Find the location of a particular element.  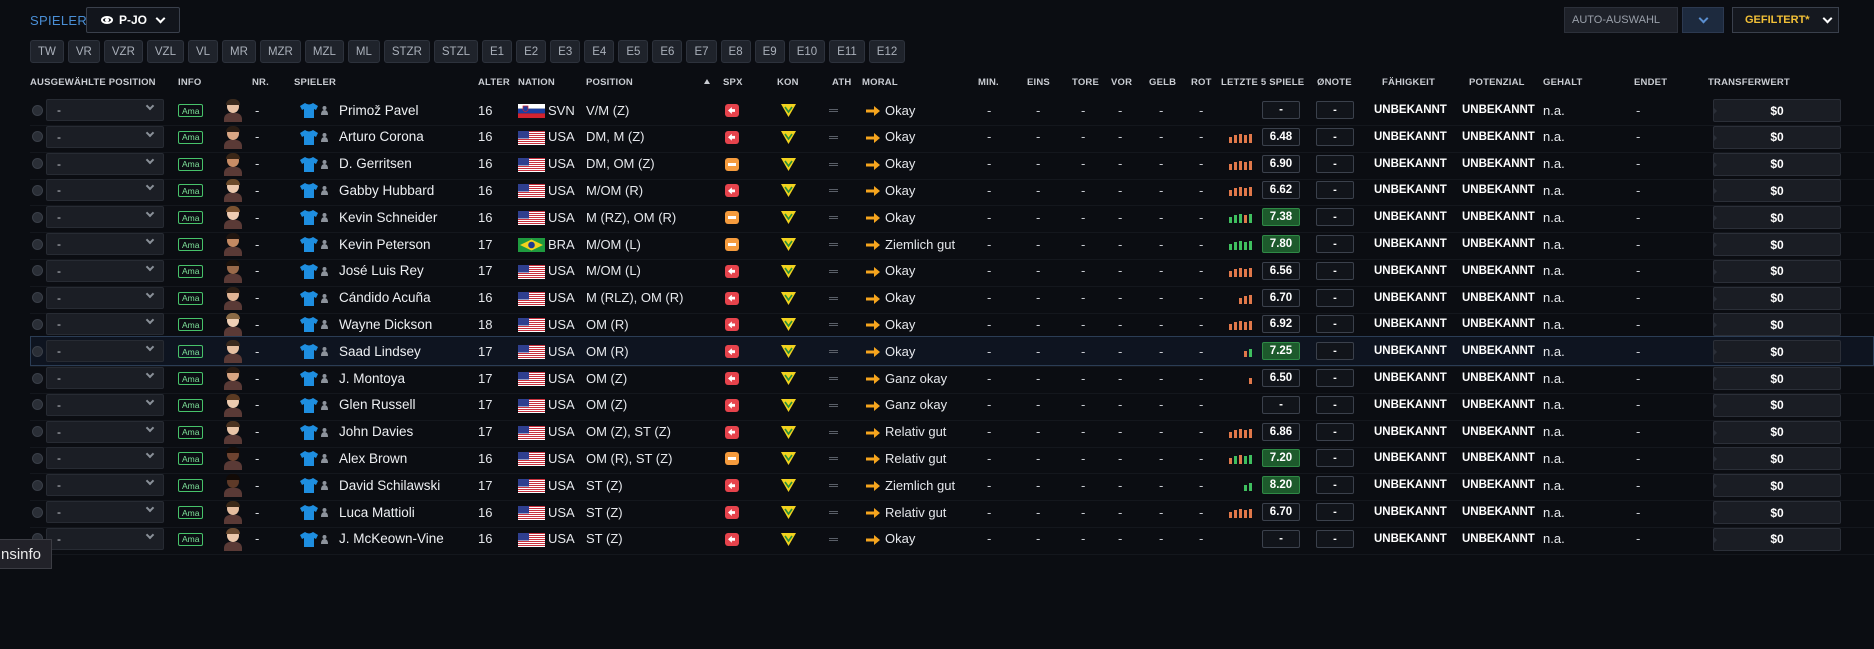

col-eins: EINS is located at coordinates (1038, 82).